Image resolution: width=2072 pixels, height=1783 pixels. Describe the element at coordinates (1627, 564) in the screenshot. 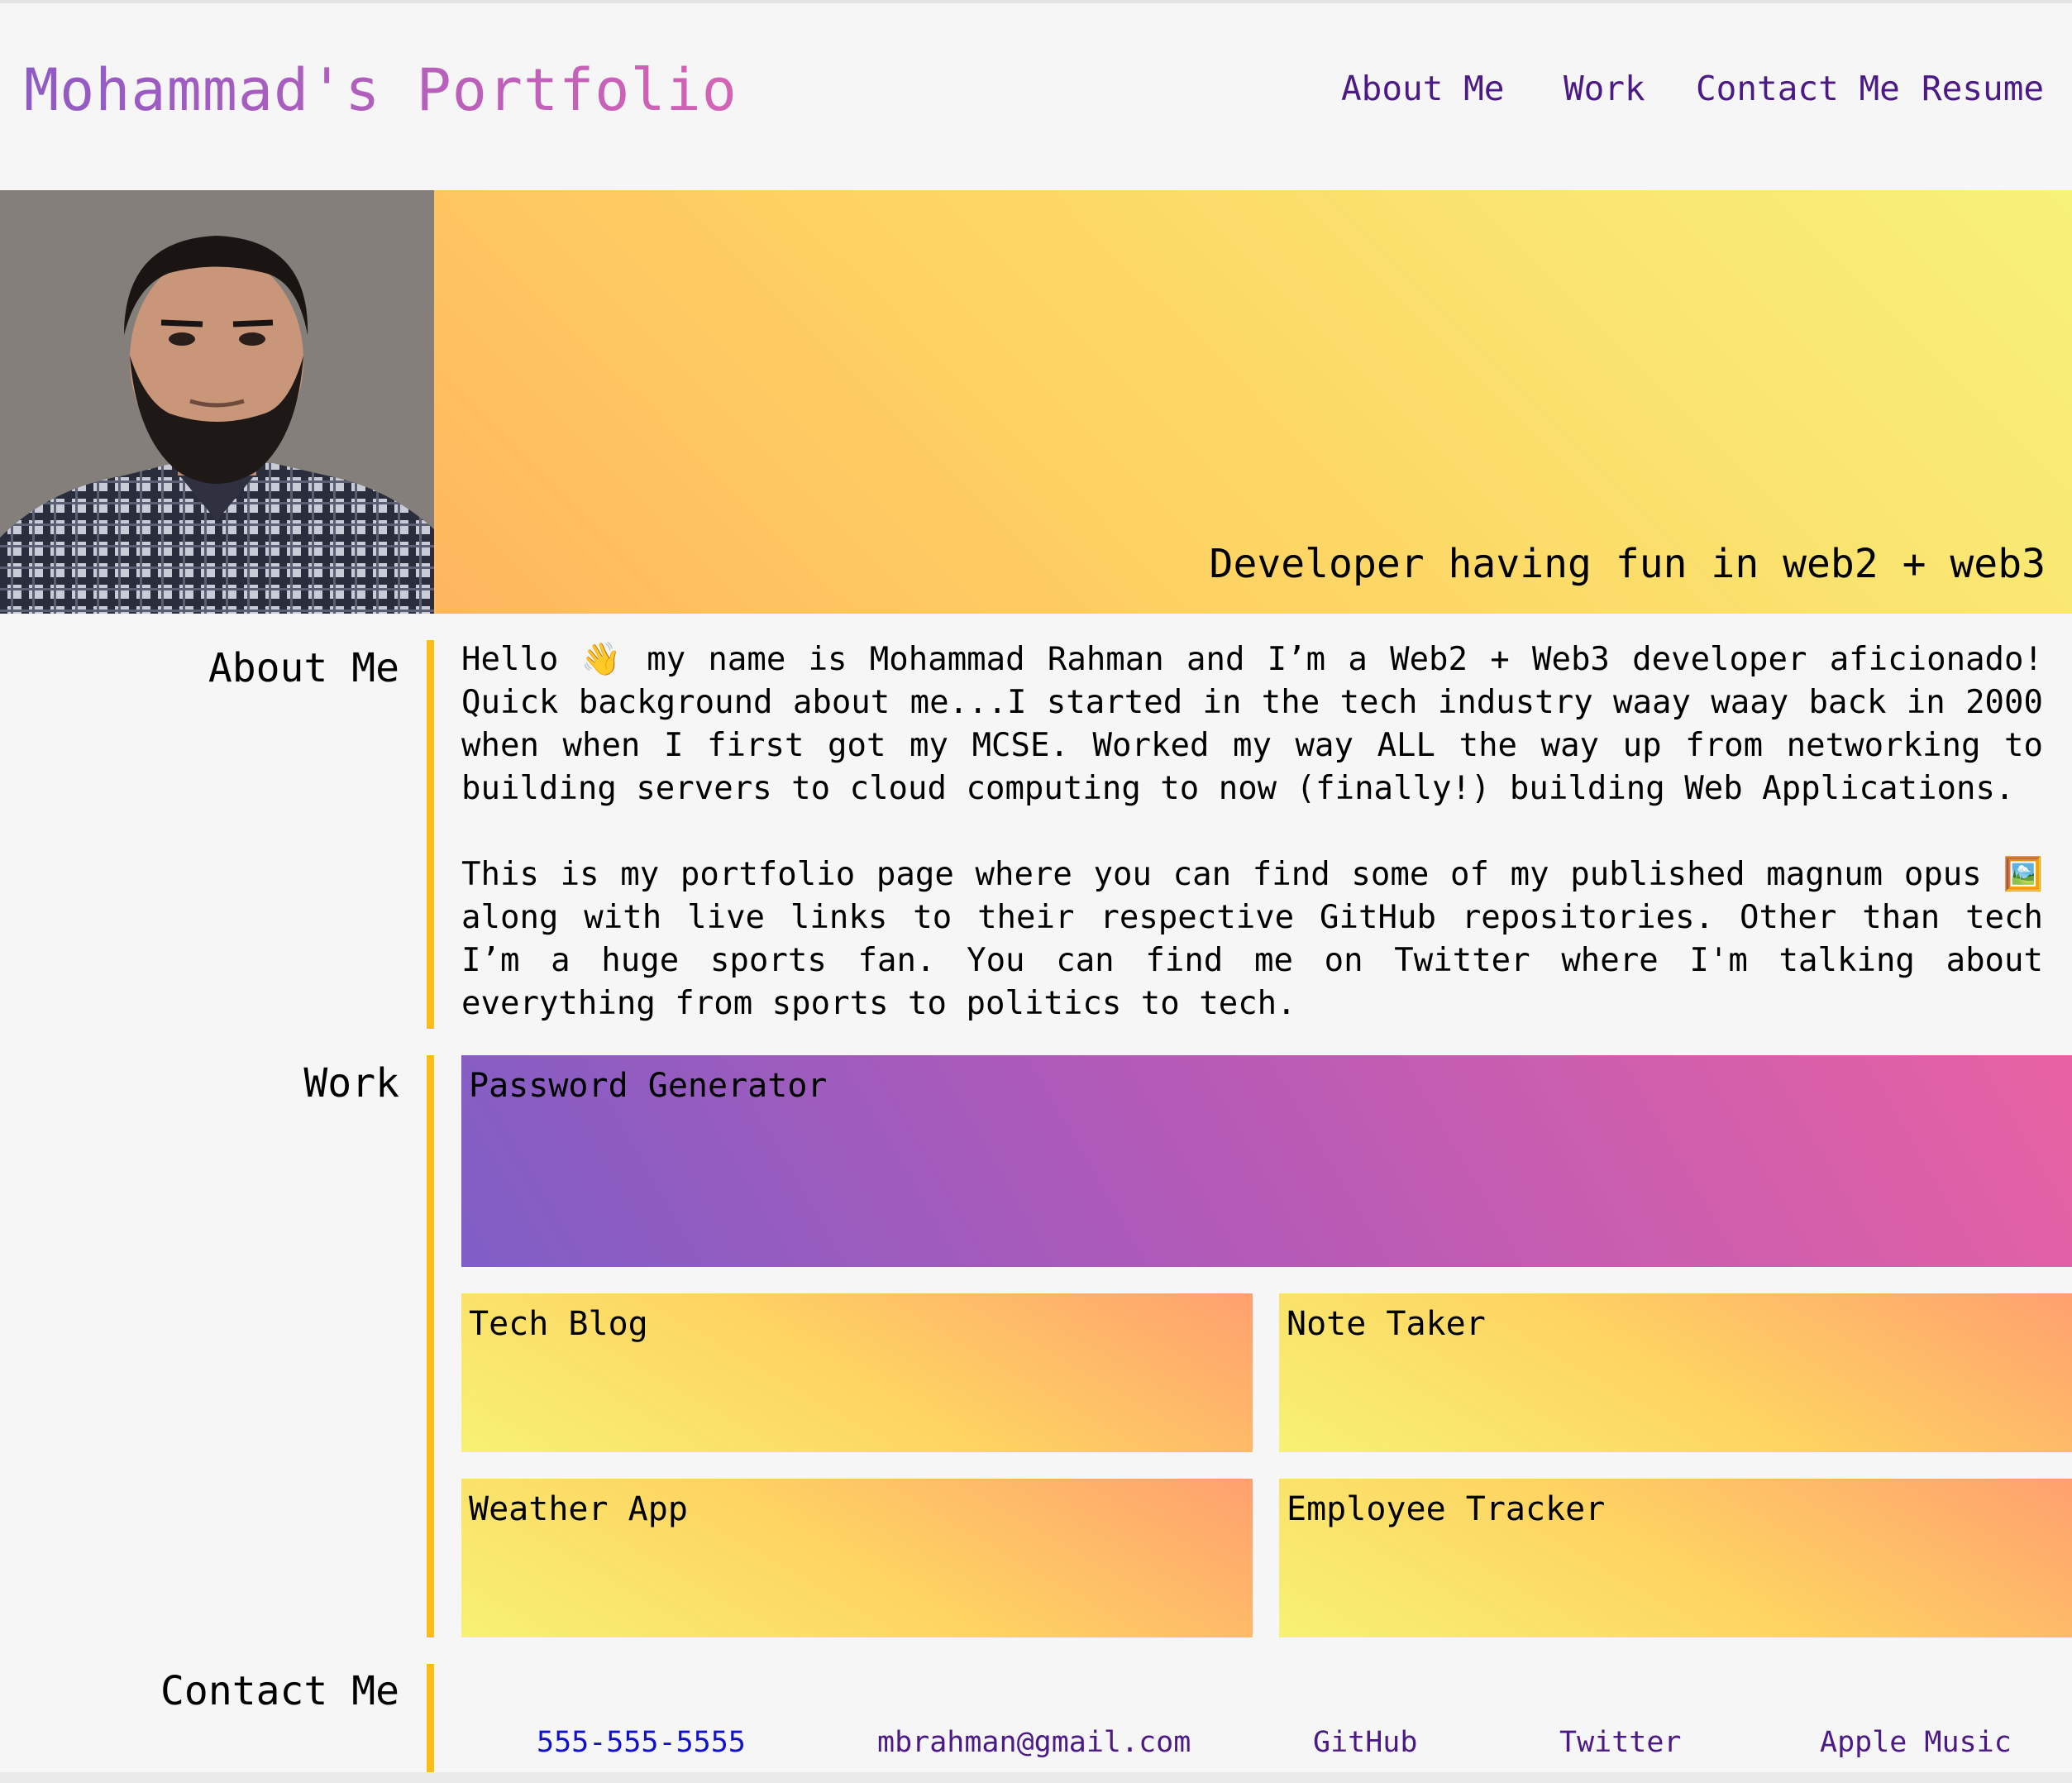

I see `hero-tagline: Developer having fun in web2 + web3` at that location.